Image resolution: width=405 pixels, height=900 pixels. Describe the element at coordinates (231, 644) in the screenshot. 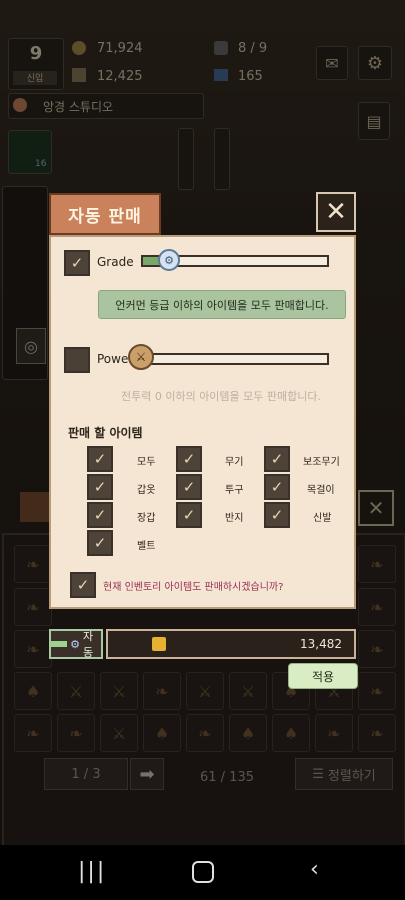

I see `sell-gold-bar: 13,482` at that location.